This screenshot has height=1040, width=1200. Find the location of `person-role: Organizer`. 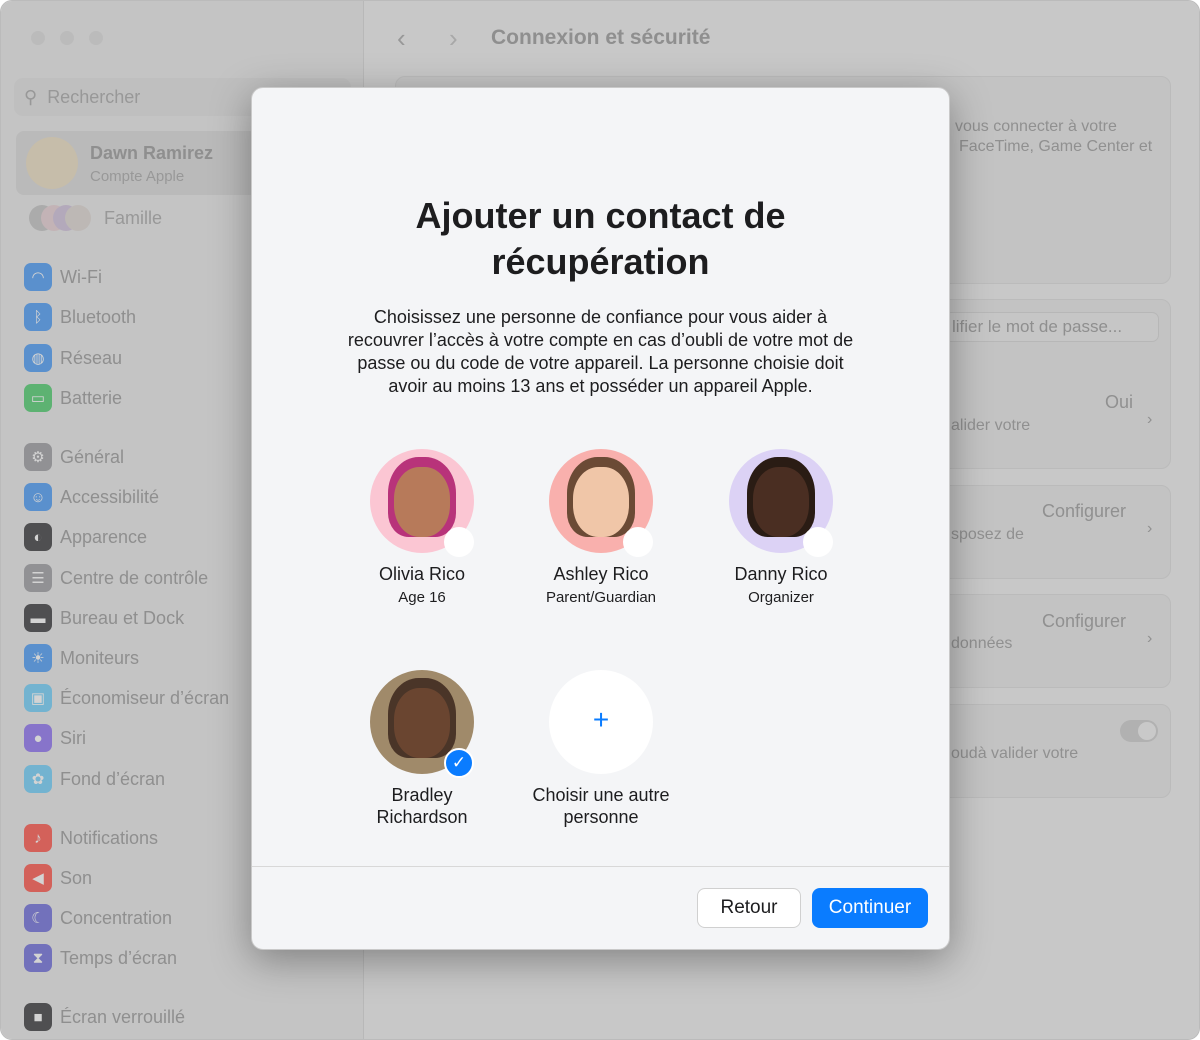

person-role: Organizer is located at coordinates (781, 597).